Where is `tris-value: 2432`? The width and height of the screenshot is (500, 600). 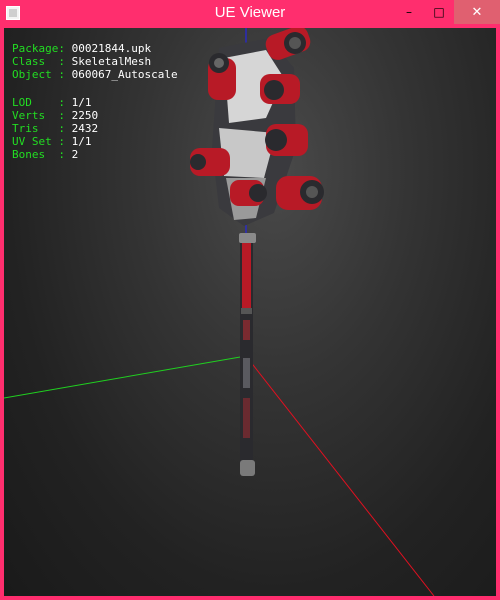 tris-value: 2432 is located at coordinates (85, 128).